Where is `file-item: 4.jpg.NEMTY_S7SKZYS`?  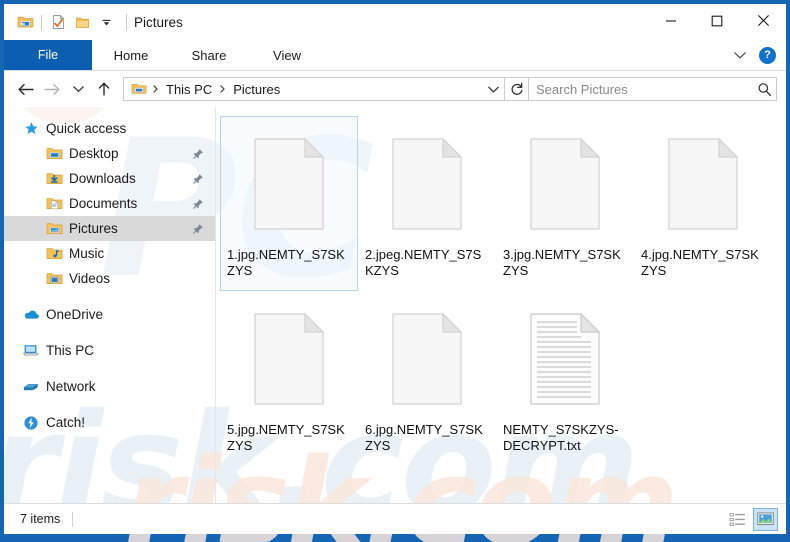 file-item: 4.jpg.NEMTY_S7SKZYS is located at coordinates (703, 203).